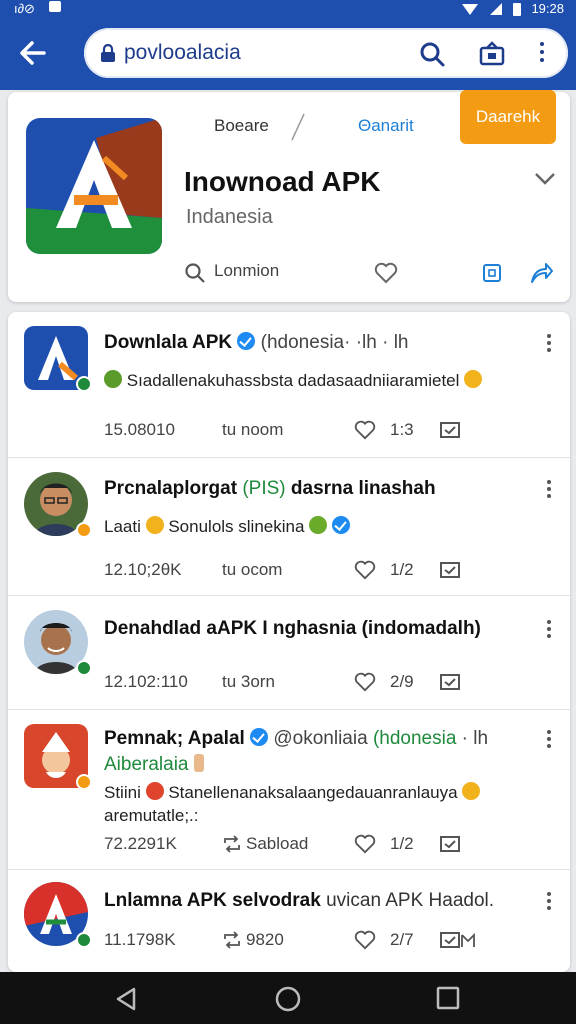 The height and width of the screenshot is (1024, 576). I want to click on post-author: Prcnalaplorgat (PIS) dasrna linashah, so click(270, 488).